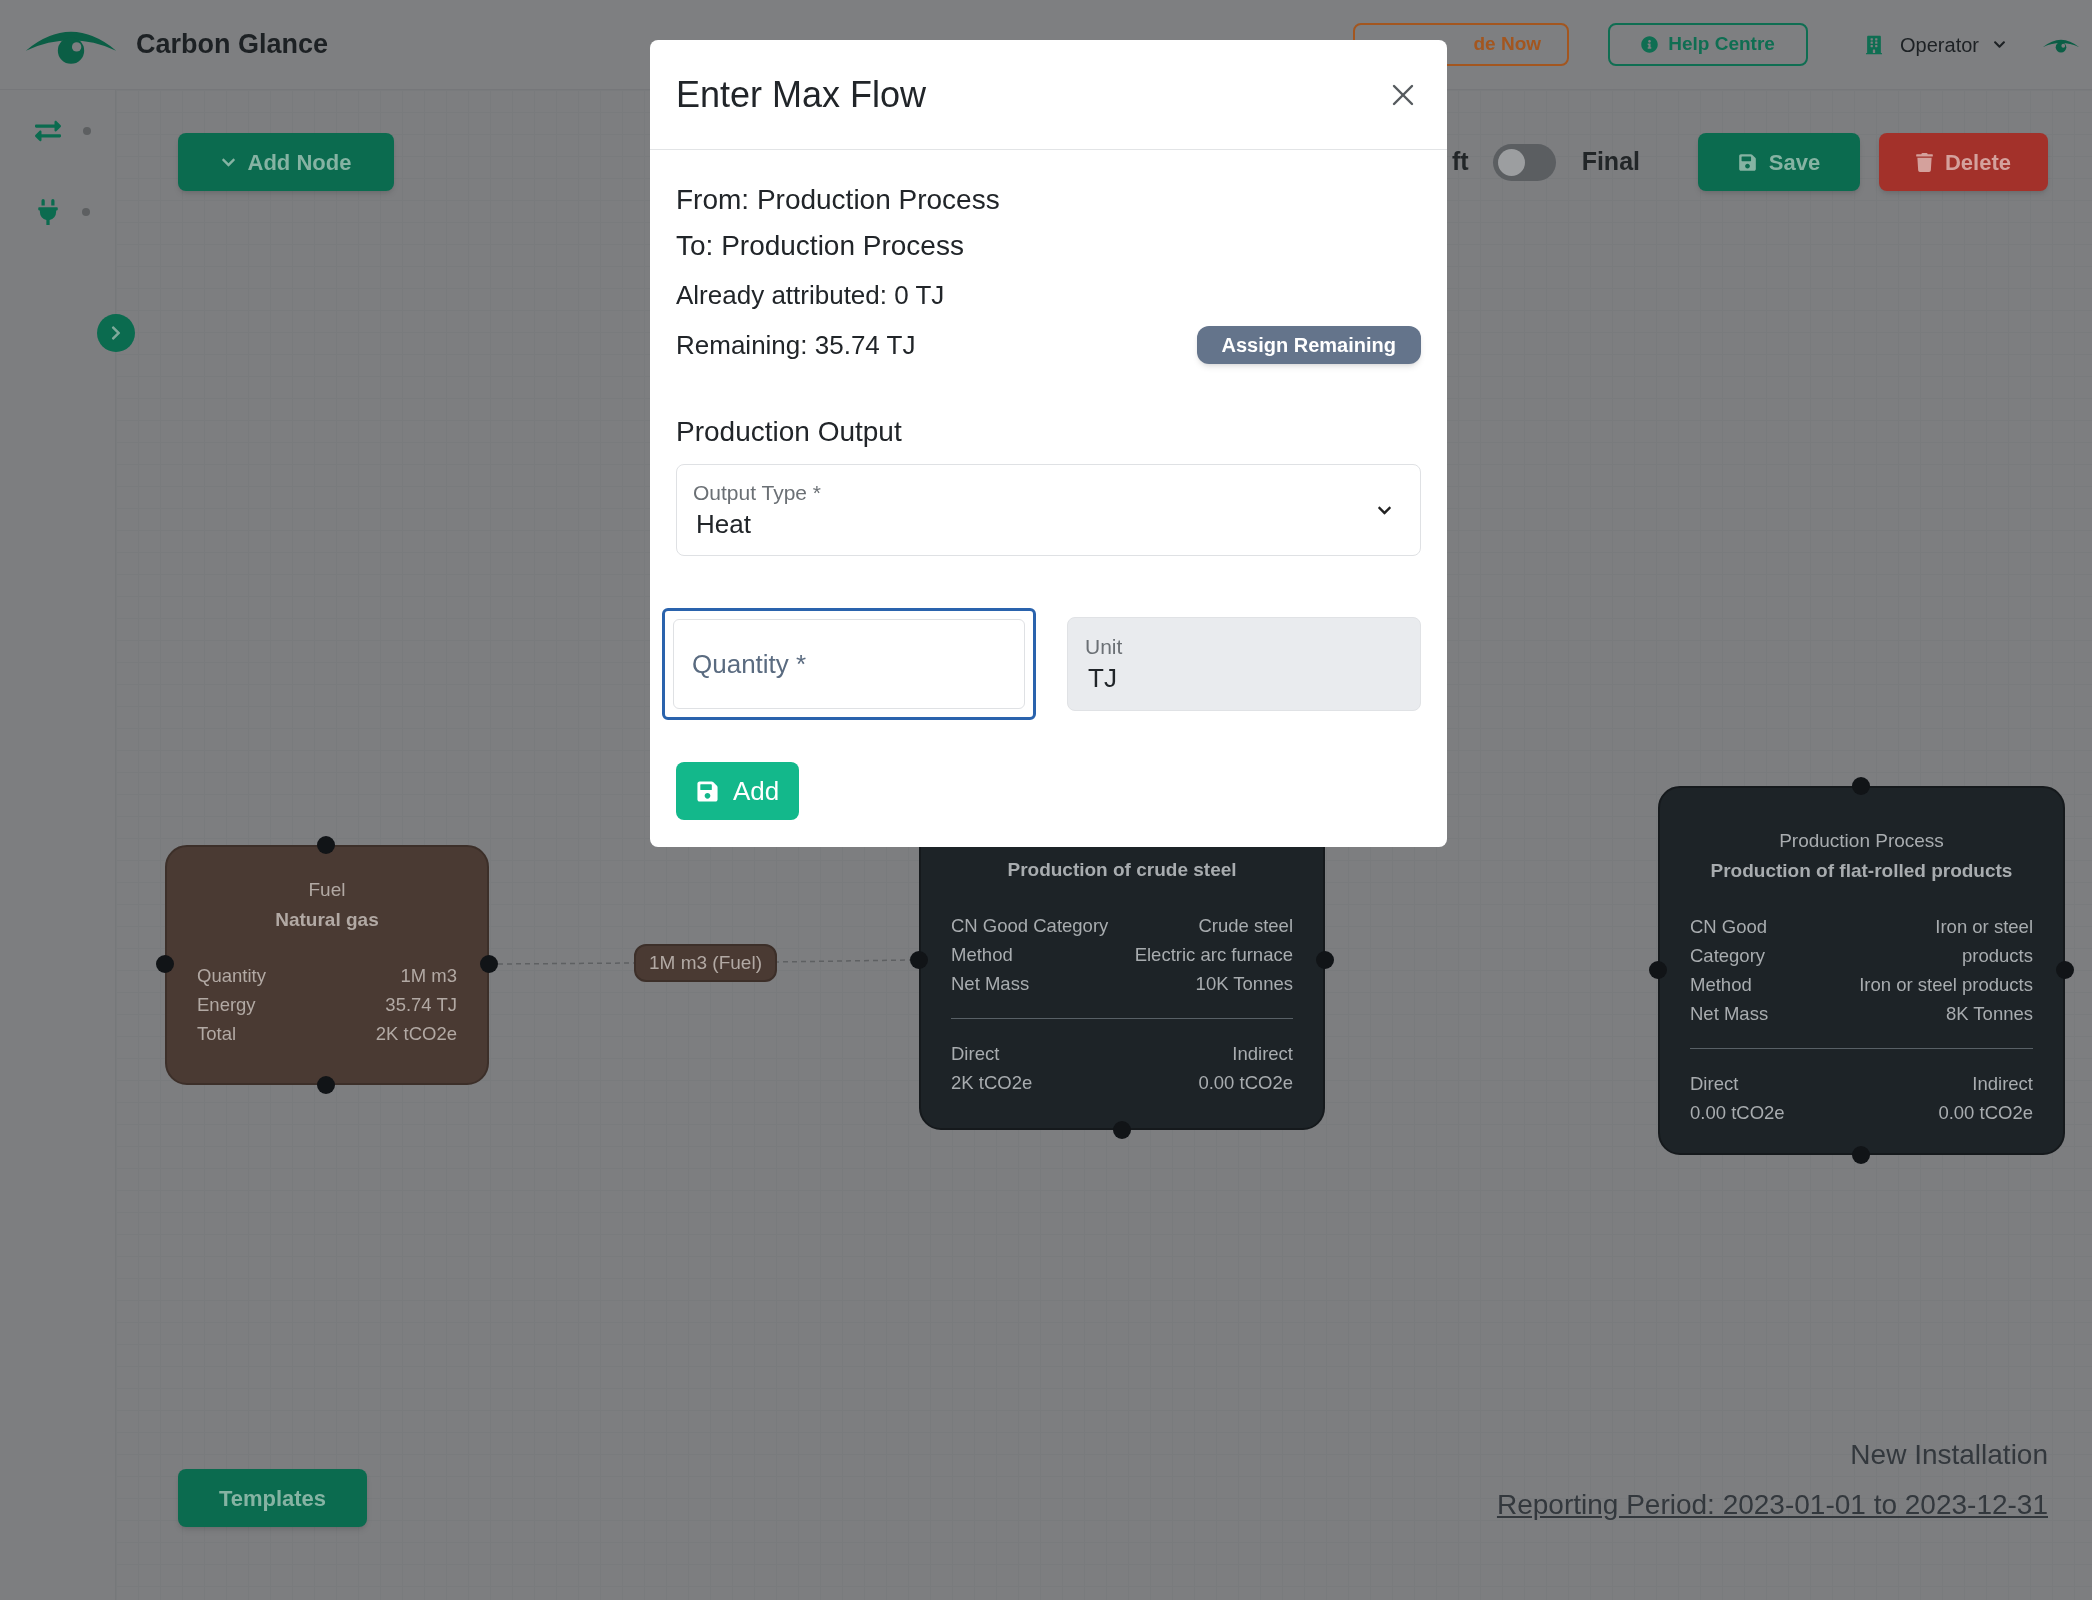  Describe the element at coordinates (415, 1034) in the screenshot. I see `field-value: 2K tCO2e` at that location.